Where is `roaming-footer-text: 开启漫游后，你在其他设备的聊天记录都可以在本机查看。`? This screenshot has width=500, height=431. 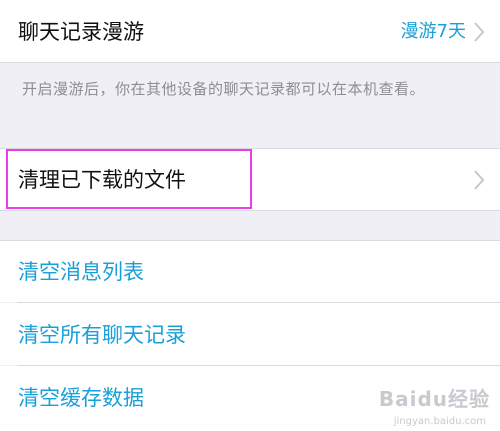
roaming-footer-text: 开启漫游后，你在其他设备的聊天记录都可以在本机查看。 is located at coordinates (224, 89).